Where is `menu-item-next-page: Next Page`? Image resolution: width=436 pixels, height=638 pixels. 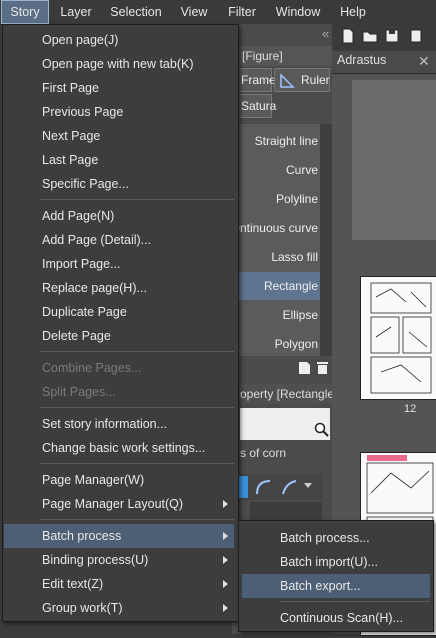 menu-item-next-page: Next Page is located at coordinates (119, 136).